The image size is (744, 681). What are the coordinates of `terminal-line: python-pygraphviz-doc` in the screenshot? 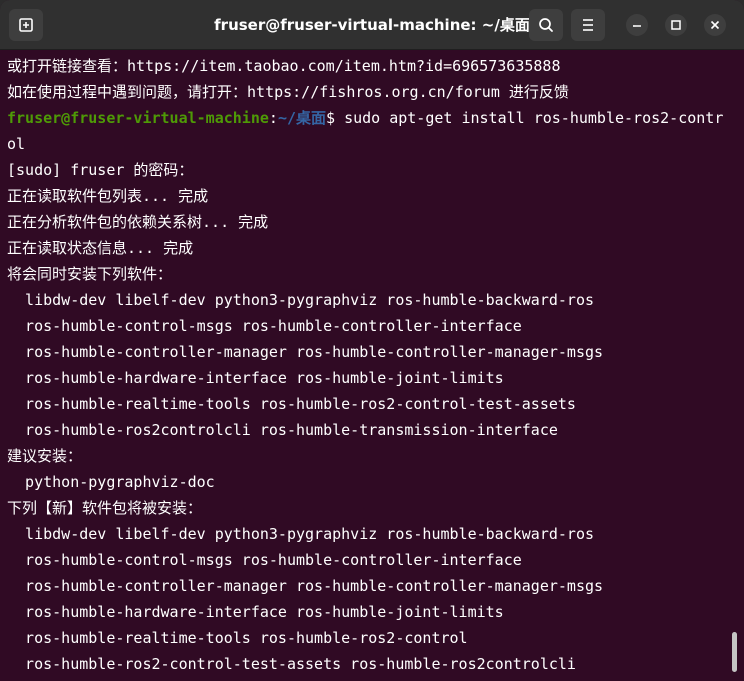 It's located at (111, 482).